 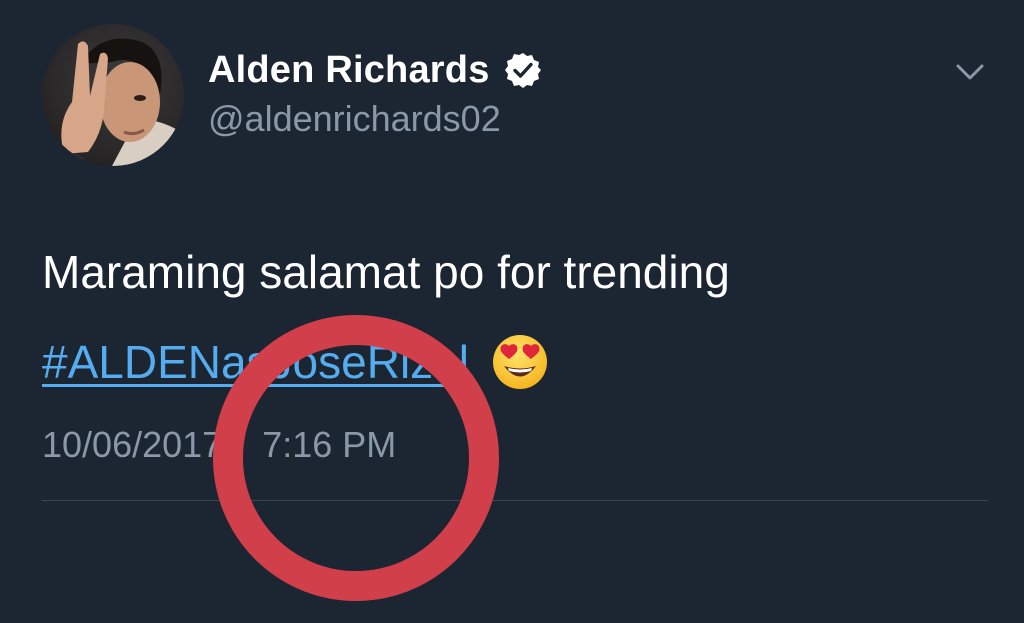 I want to click on avatar, so click(x=113, y=95).